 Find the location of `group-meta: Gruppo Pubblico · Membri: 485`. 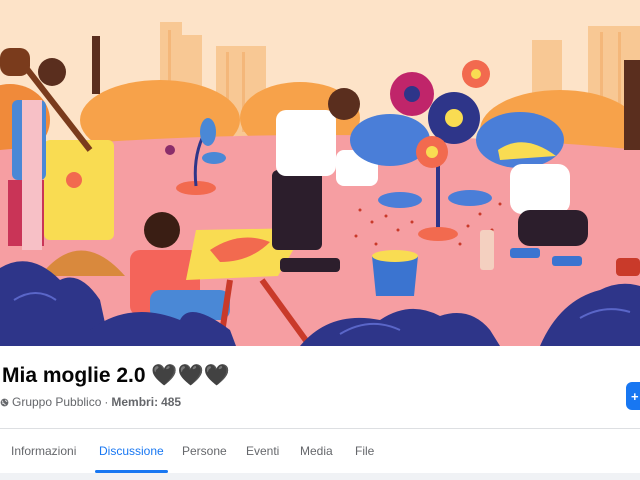

group-meta: Gruppo Pubblico · Membri: 485 is located at coordinates (90, 402).